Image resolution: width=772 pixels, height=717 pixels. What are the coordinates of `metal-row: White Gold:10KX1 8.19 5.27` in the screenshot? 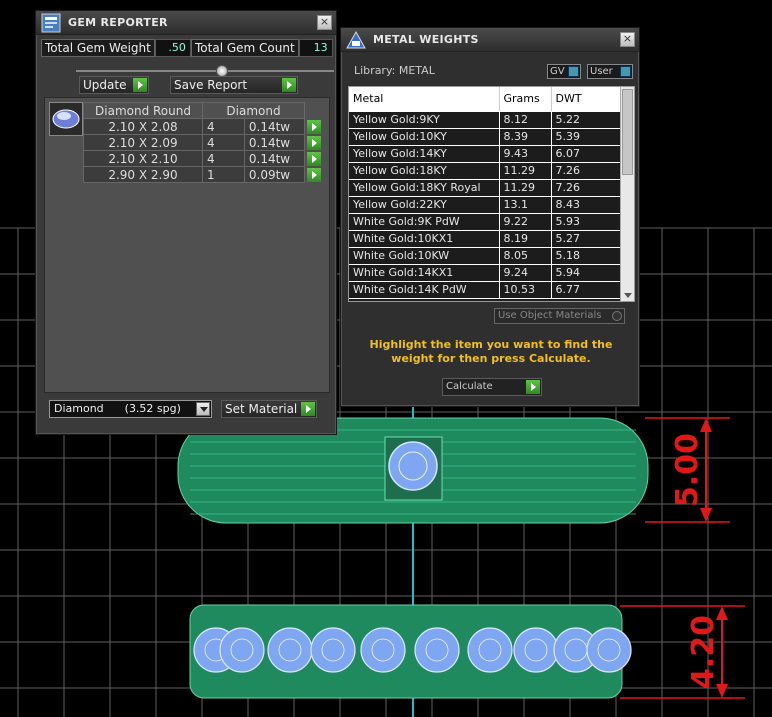 It's located at (485, 239).